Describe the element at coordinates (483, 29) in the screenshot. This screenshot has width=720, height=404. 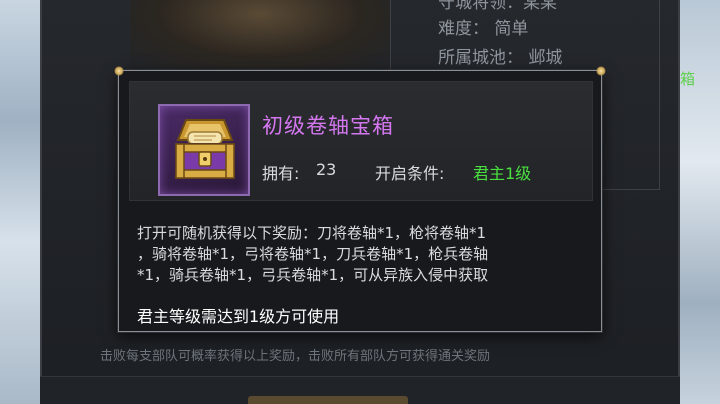
I see `info-line-difficulty: 难度： 简单` at that location.